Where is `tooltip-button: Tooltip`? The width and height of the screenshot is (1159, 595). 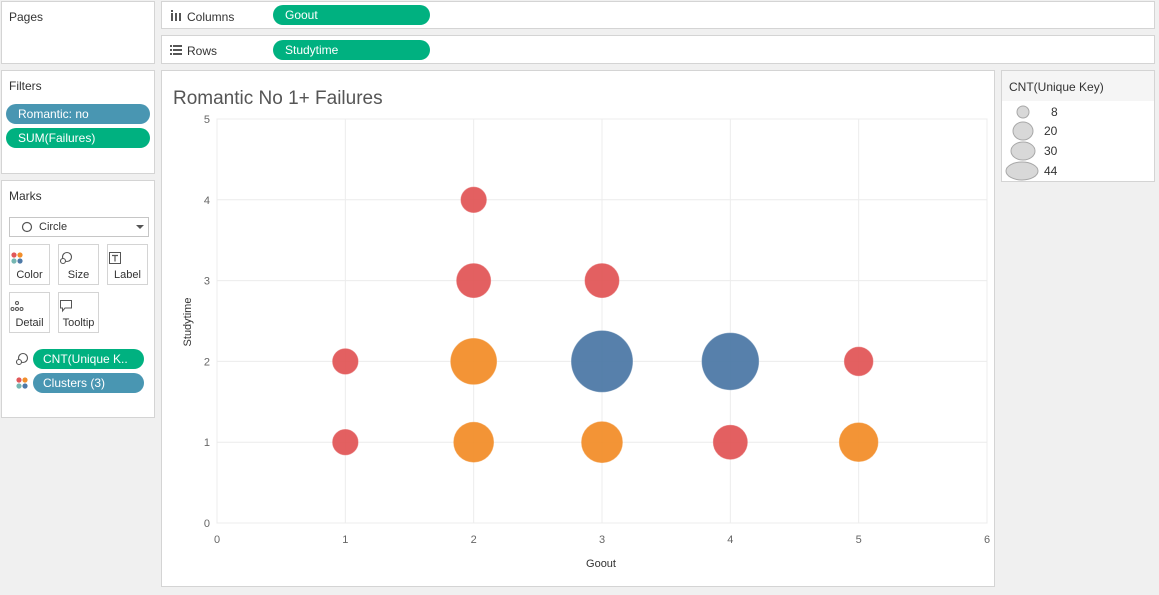
tooltip-button: Tooltip is located at coordinates (78, 312).